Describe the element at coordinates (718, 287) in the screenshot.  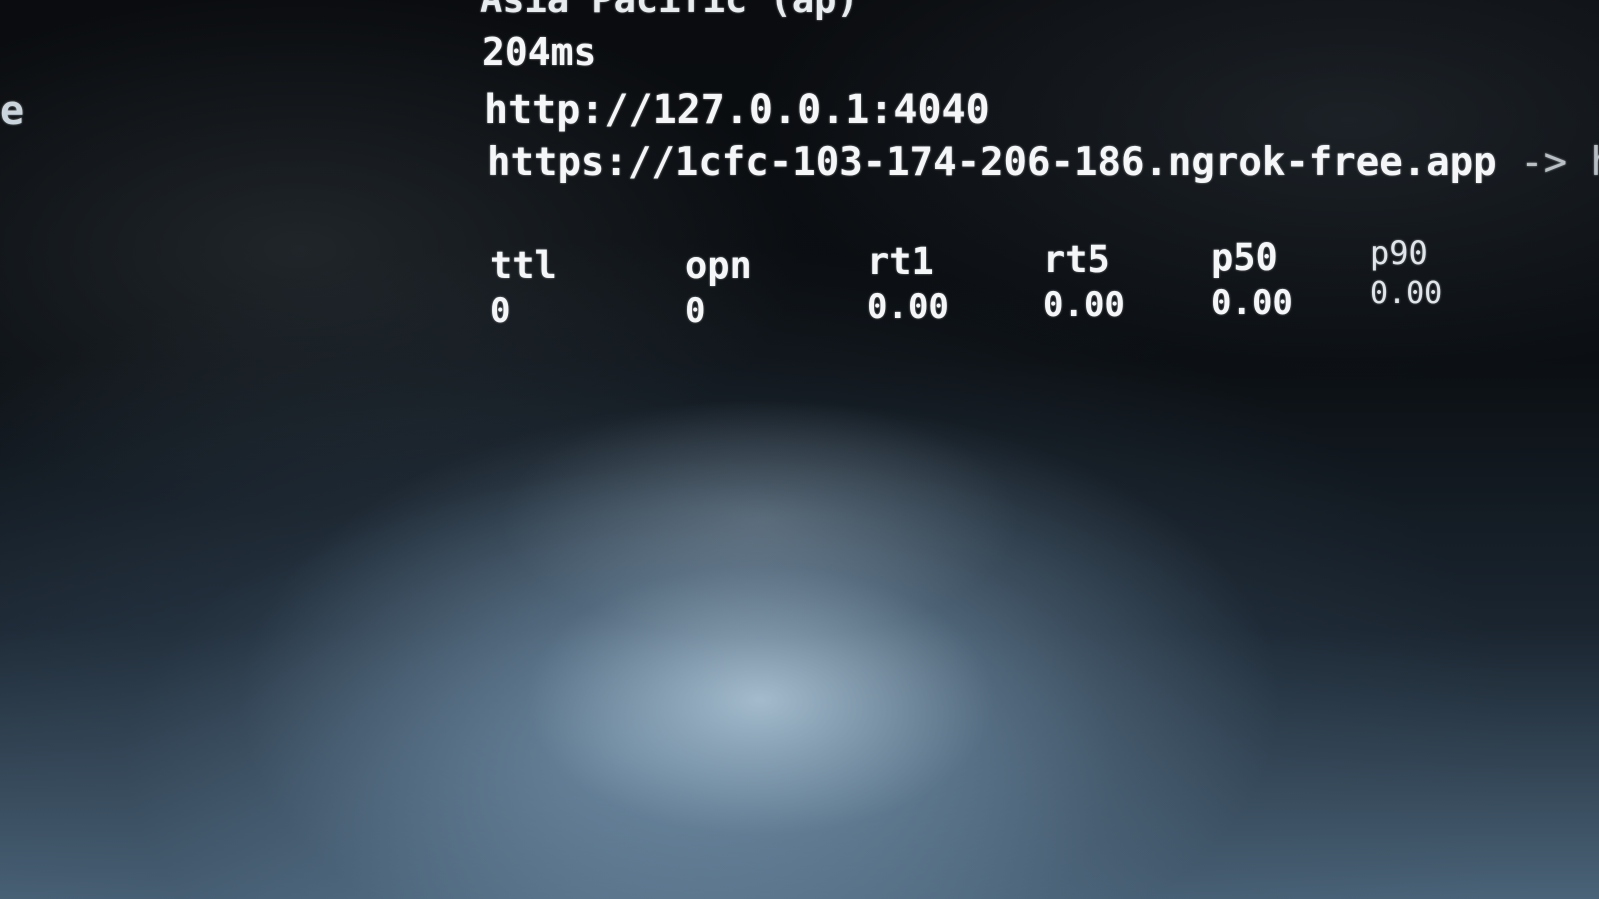
I see `connections-column-opn: opn 0` at that location.